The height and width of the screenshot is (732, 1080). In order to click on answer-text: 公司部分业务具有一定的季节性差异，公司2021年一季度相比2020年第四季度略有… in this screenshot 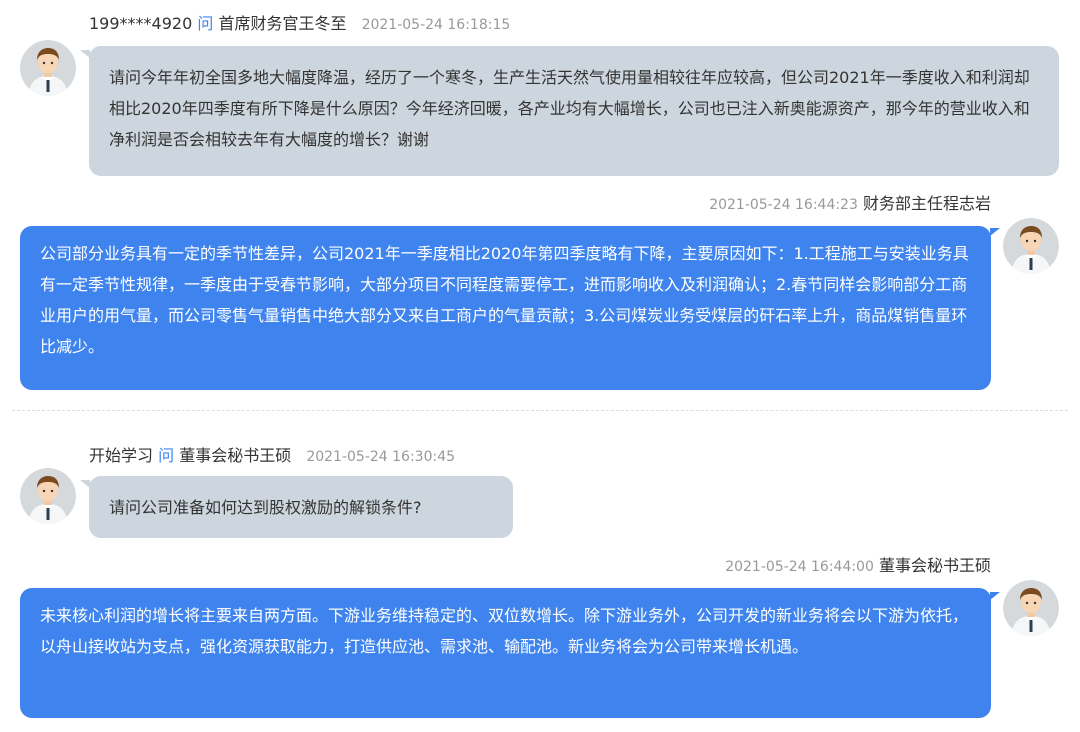, I will do `click(504, 300)`.